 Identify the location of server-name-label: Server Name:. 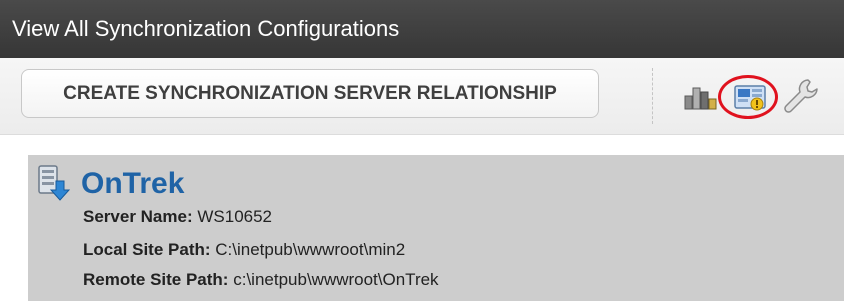
(138, 216).